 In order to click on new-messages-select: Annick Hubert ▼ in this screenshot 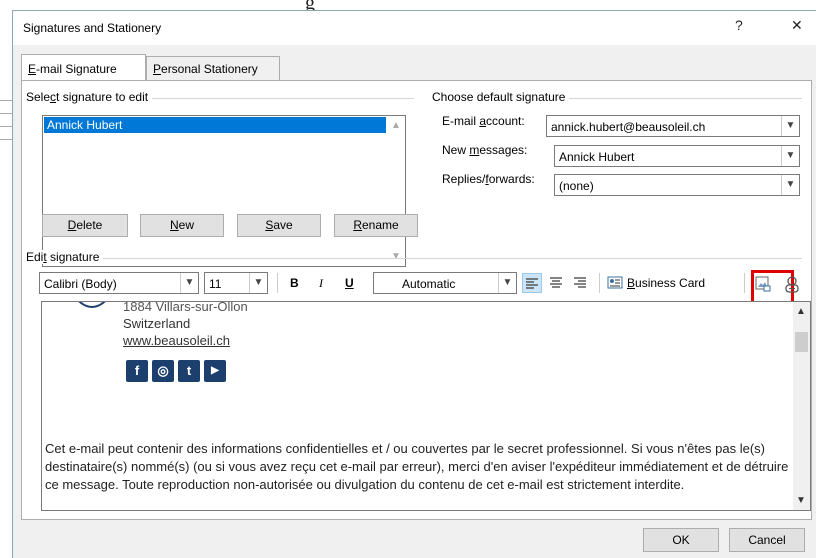, I will do `click(677, 156)`.